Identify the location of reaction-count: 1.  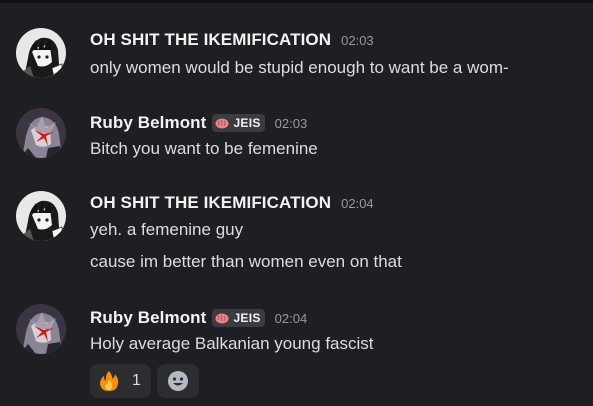
(136, 380).